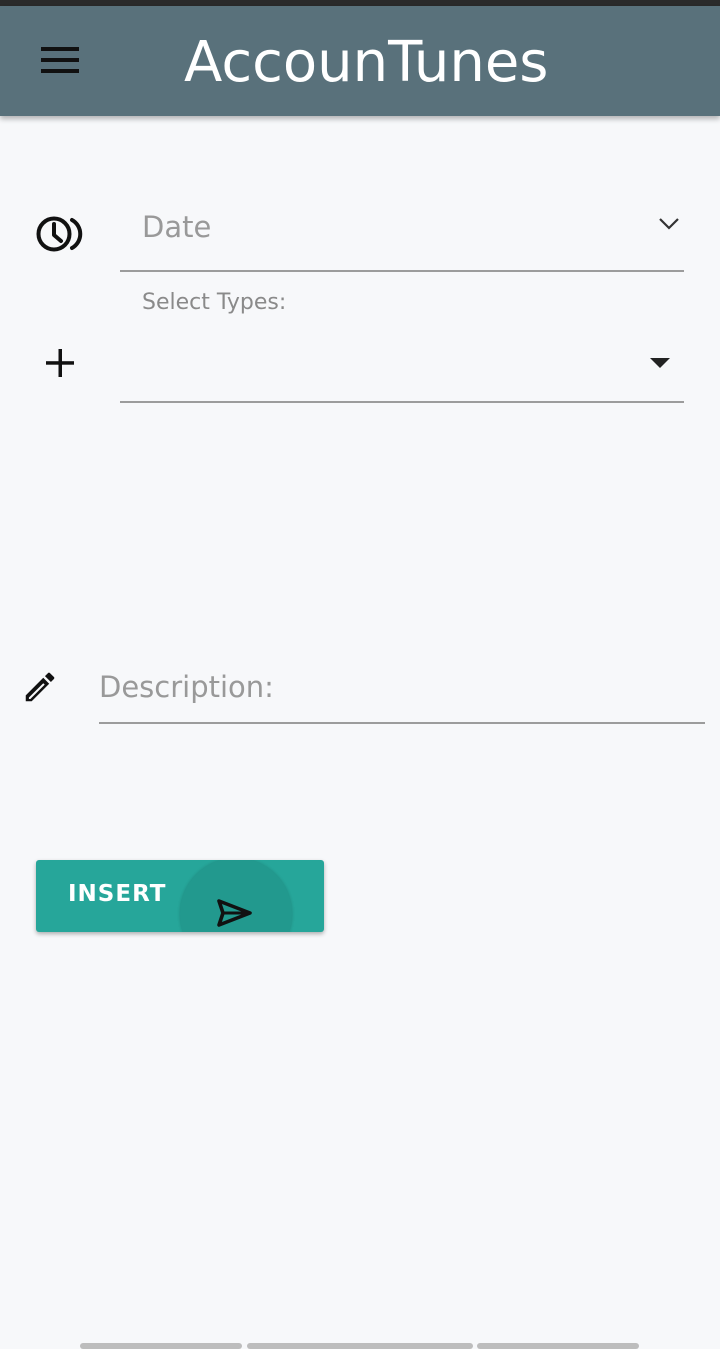 This screenshot has width=720, height=1349. Describe the element at coordinates (402, 366) in the screenshot. I see `types-select` at that location.